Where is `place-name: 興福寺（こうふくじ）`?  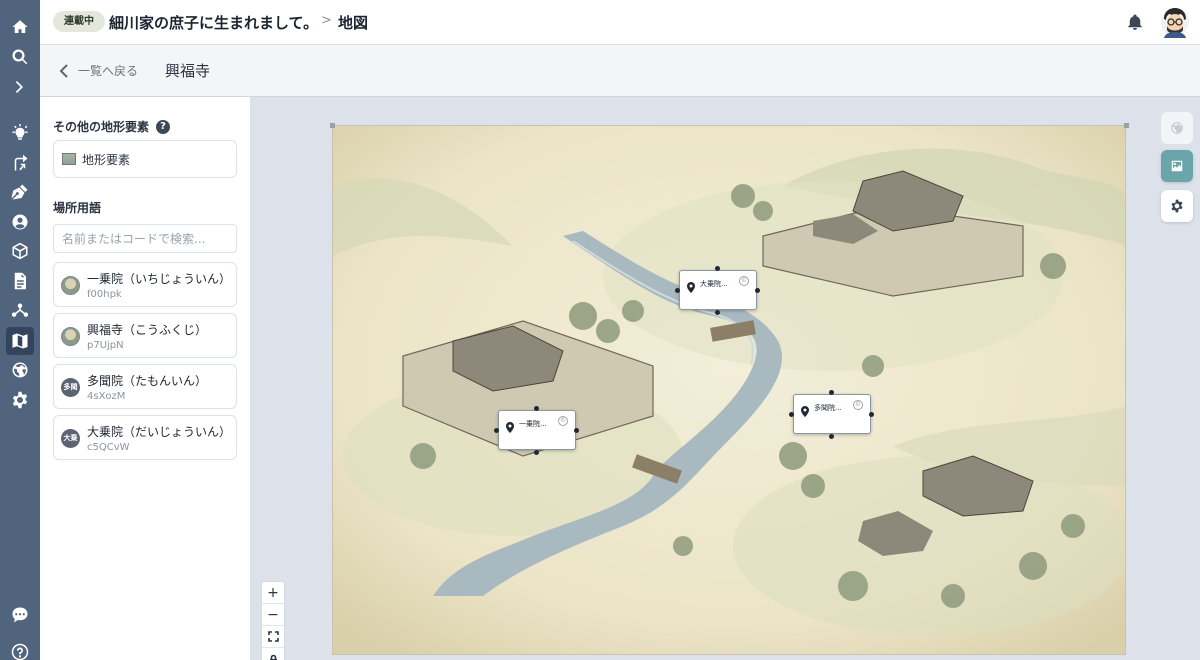
place-name: 興福寺（こうふくじ） is located at coordinates (147, 330).